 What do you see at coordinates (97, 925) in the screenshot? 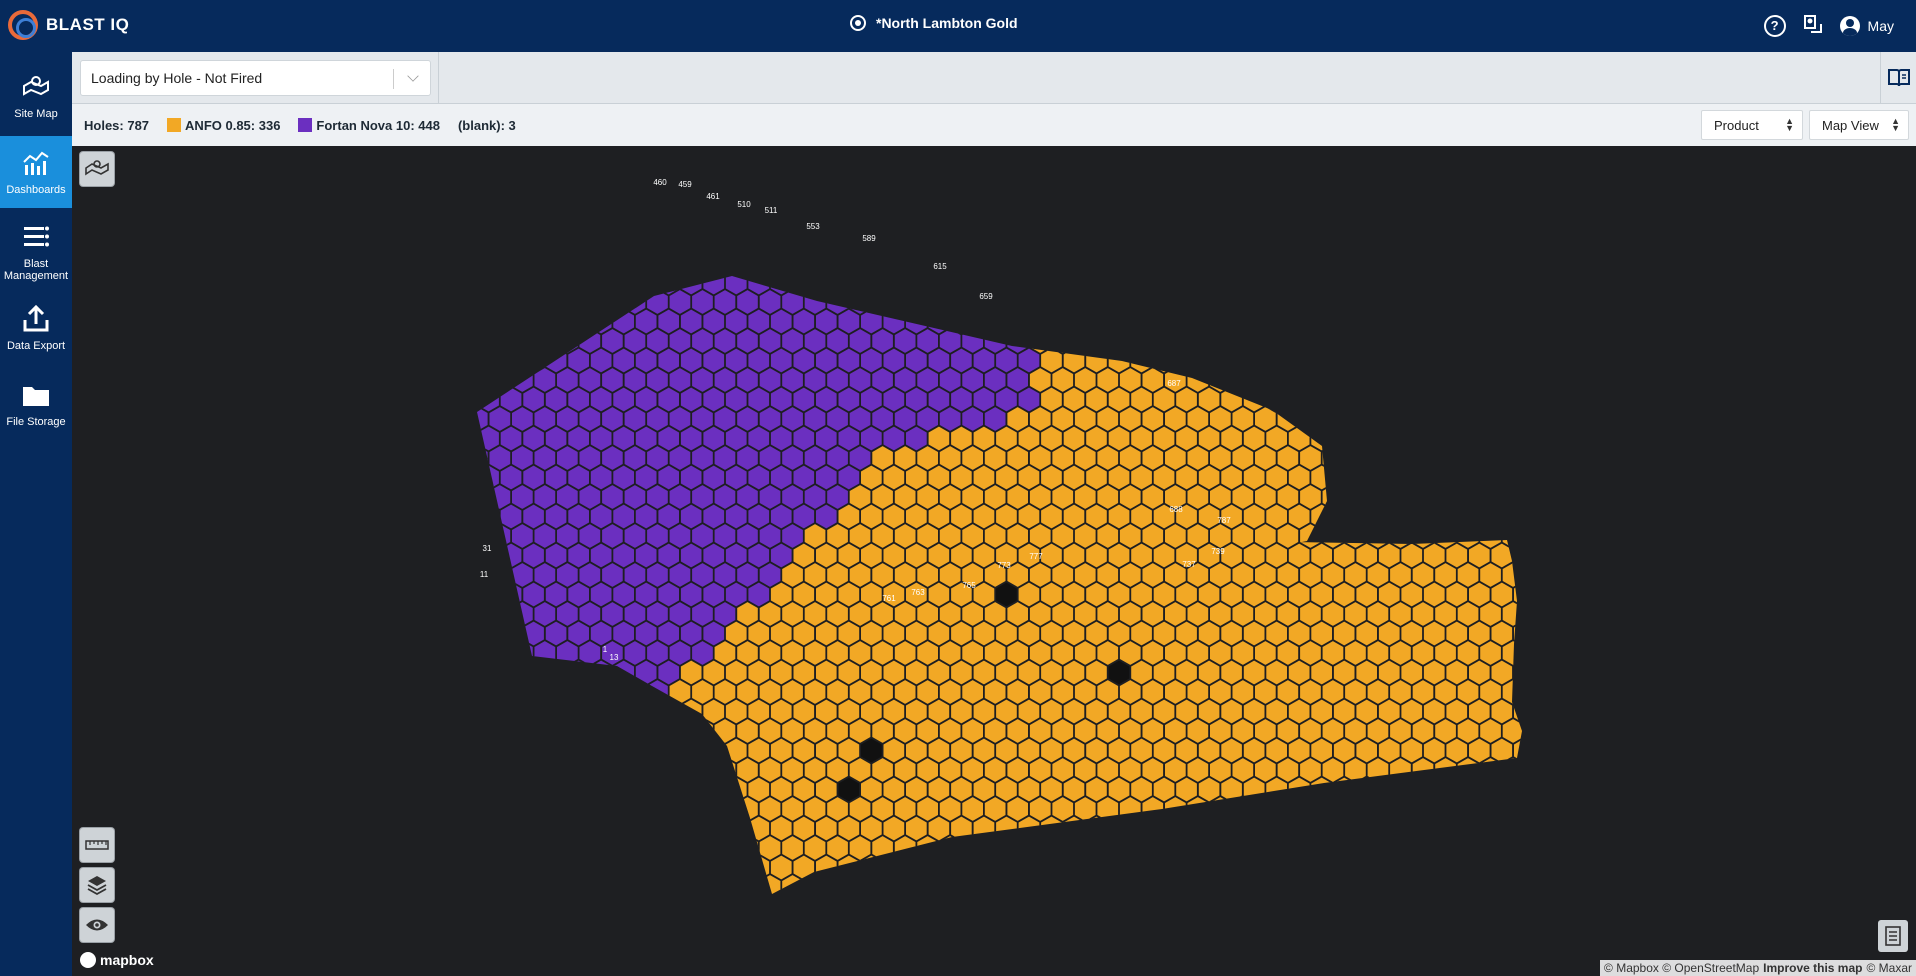
I see `visibility-button` at bounding box center [97, 925].